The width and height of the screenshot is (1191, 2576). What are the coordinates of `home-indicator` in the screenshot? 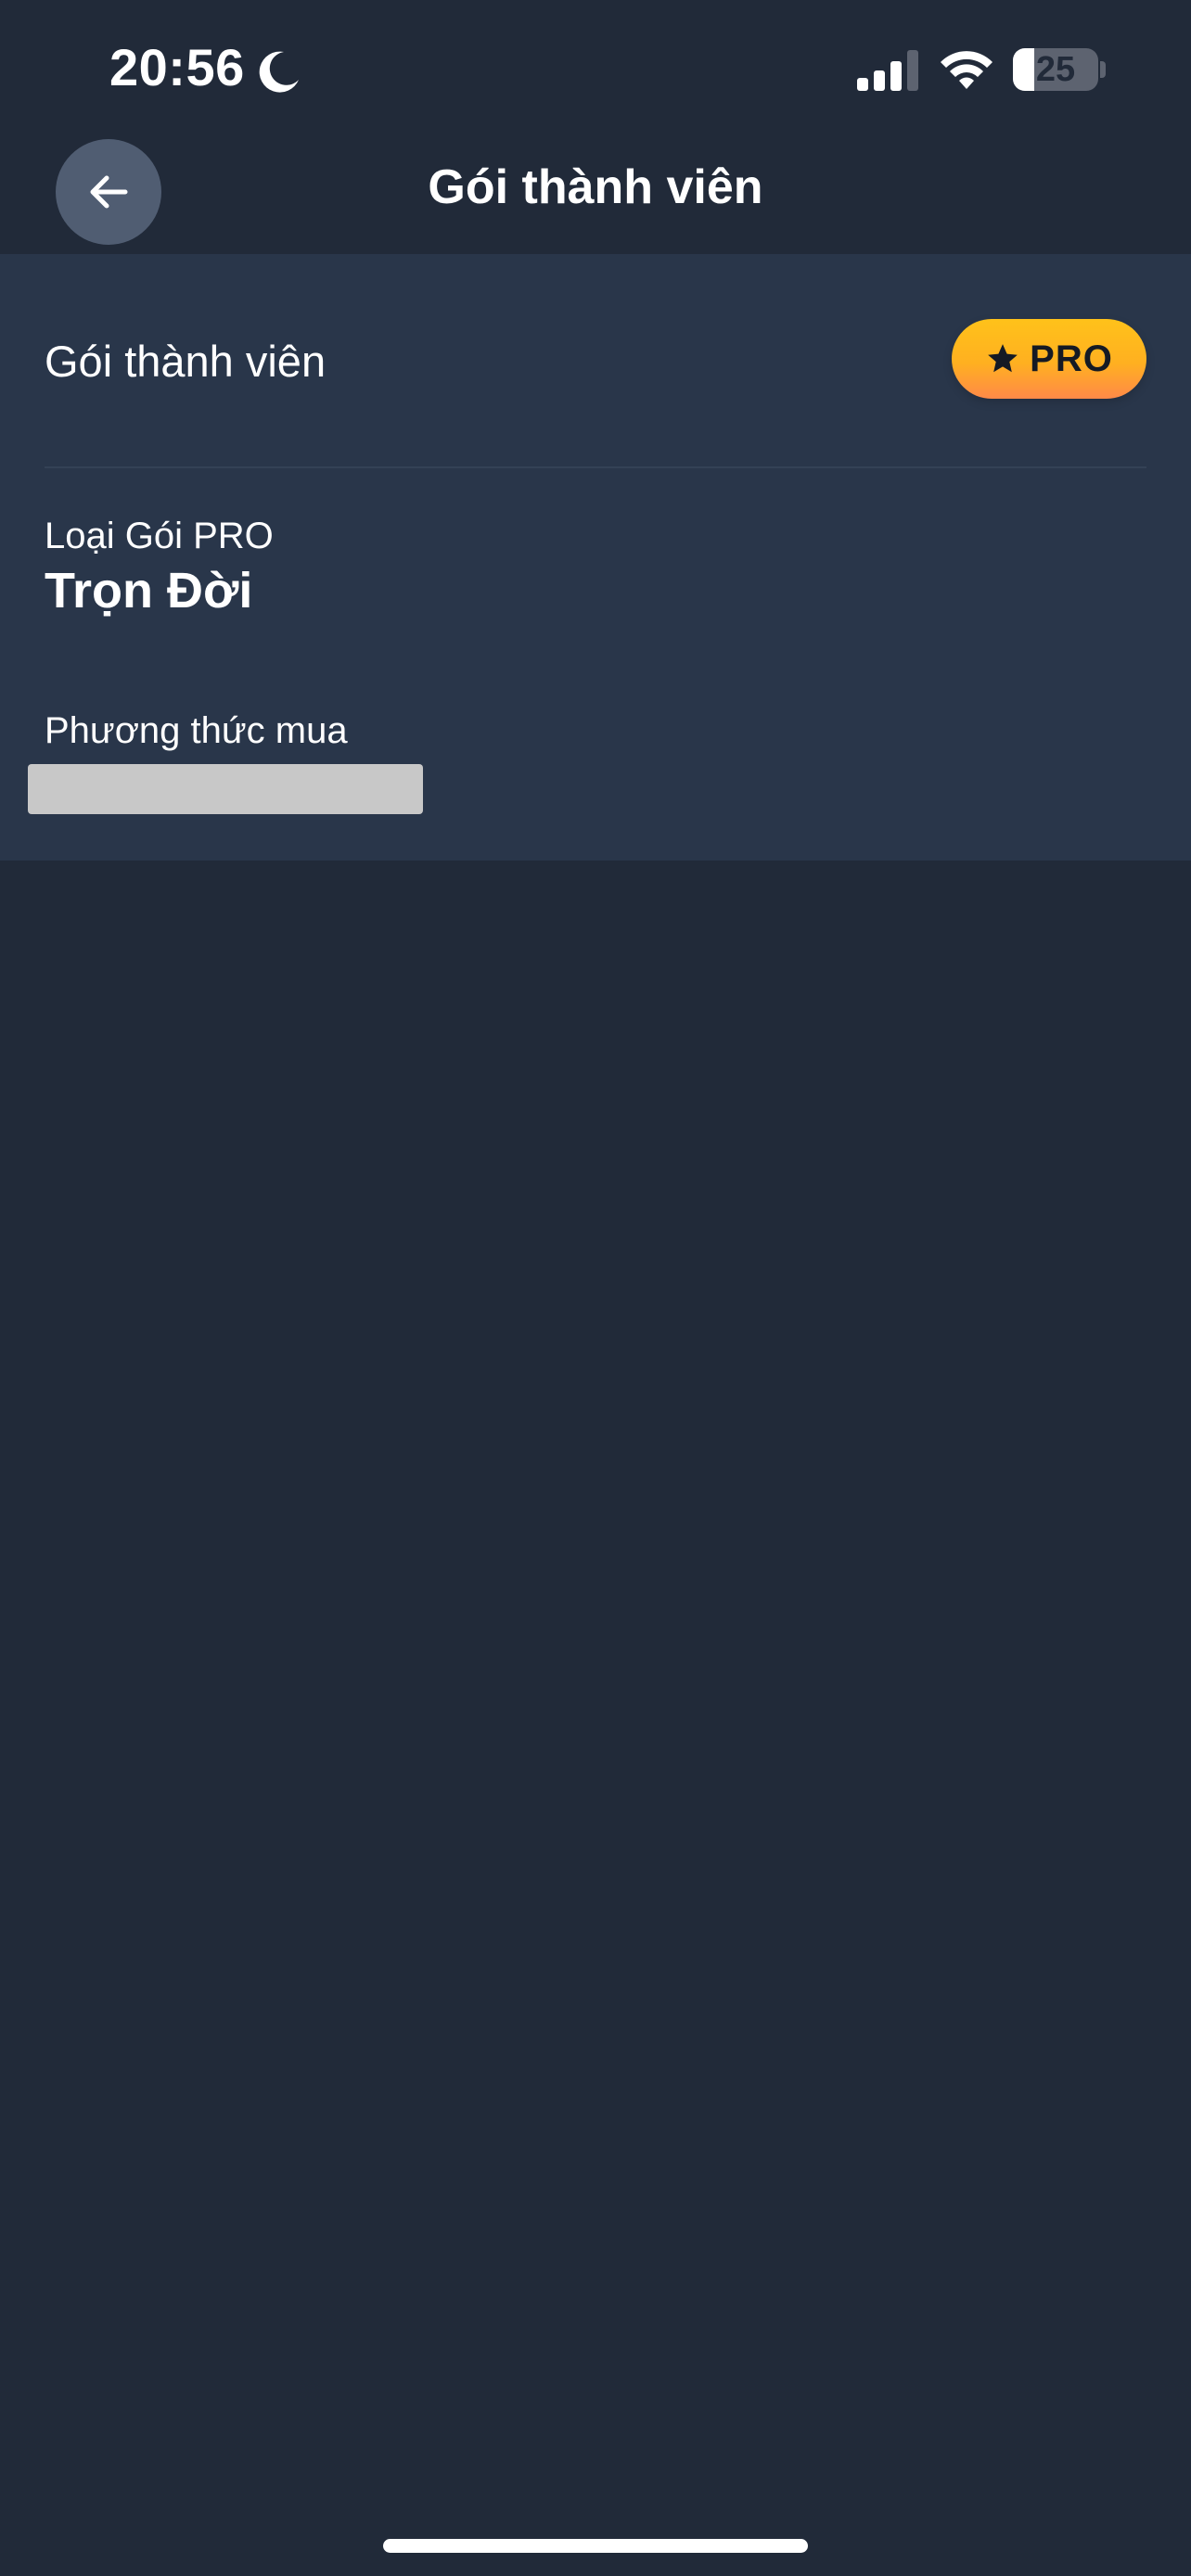 It's located at (595, 2546).